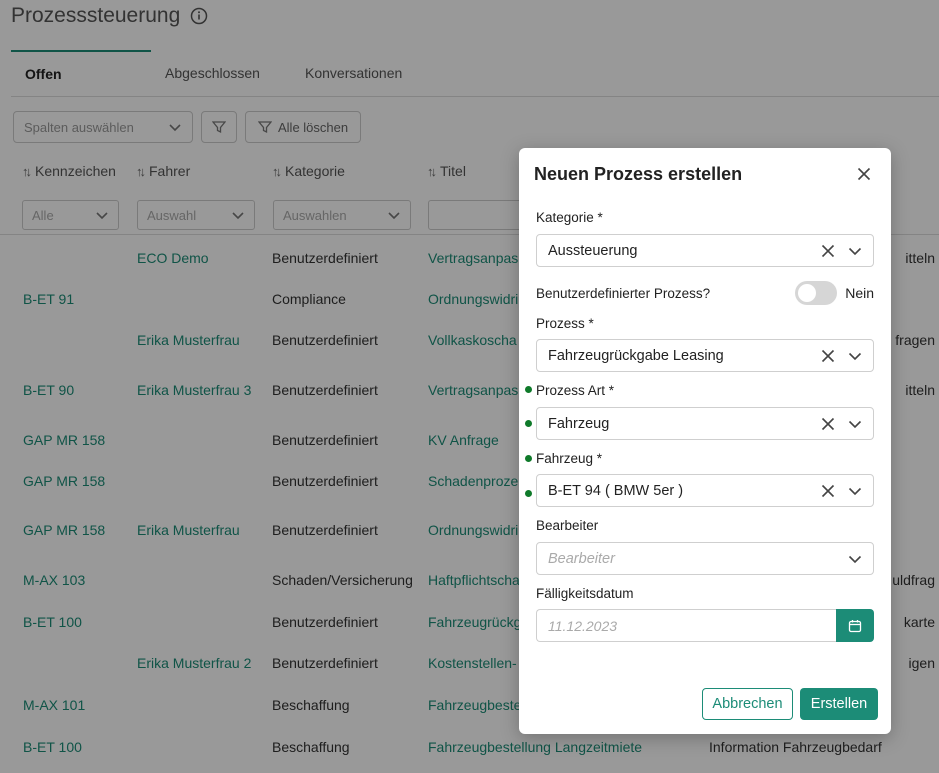 The height and width of the screenshot is (773, 939). What do you see at coordinates (705, 250) in the screenshot?
I see `kategorie-select: Aussteuerung` at bounding box center [705, 250].